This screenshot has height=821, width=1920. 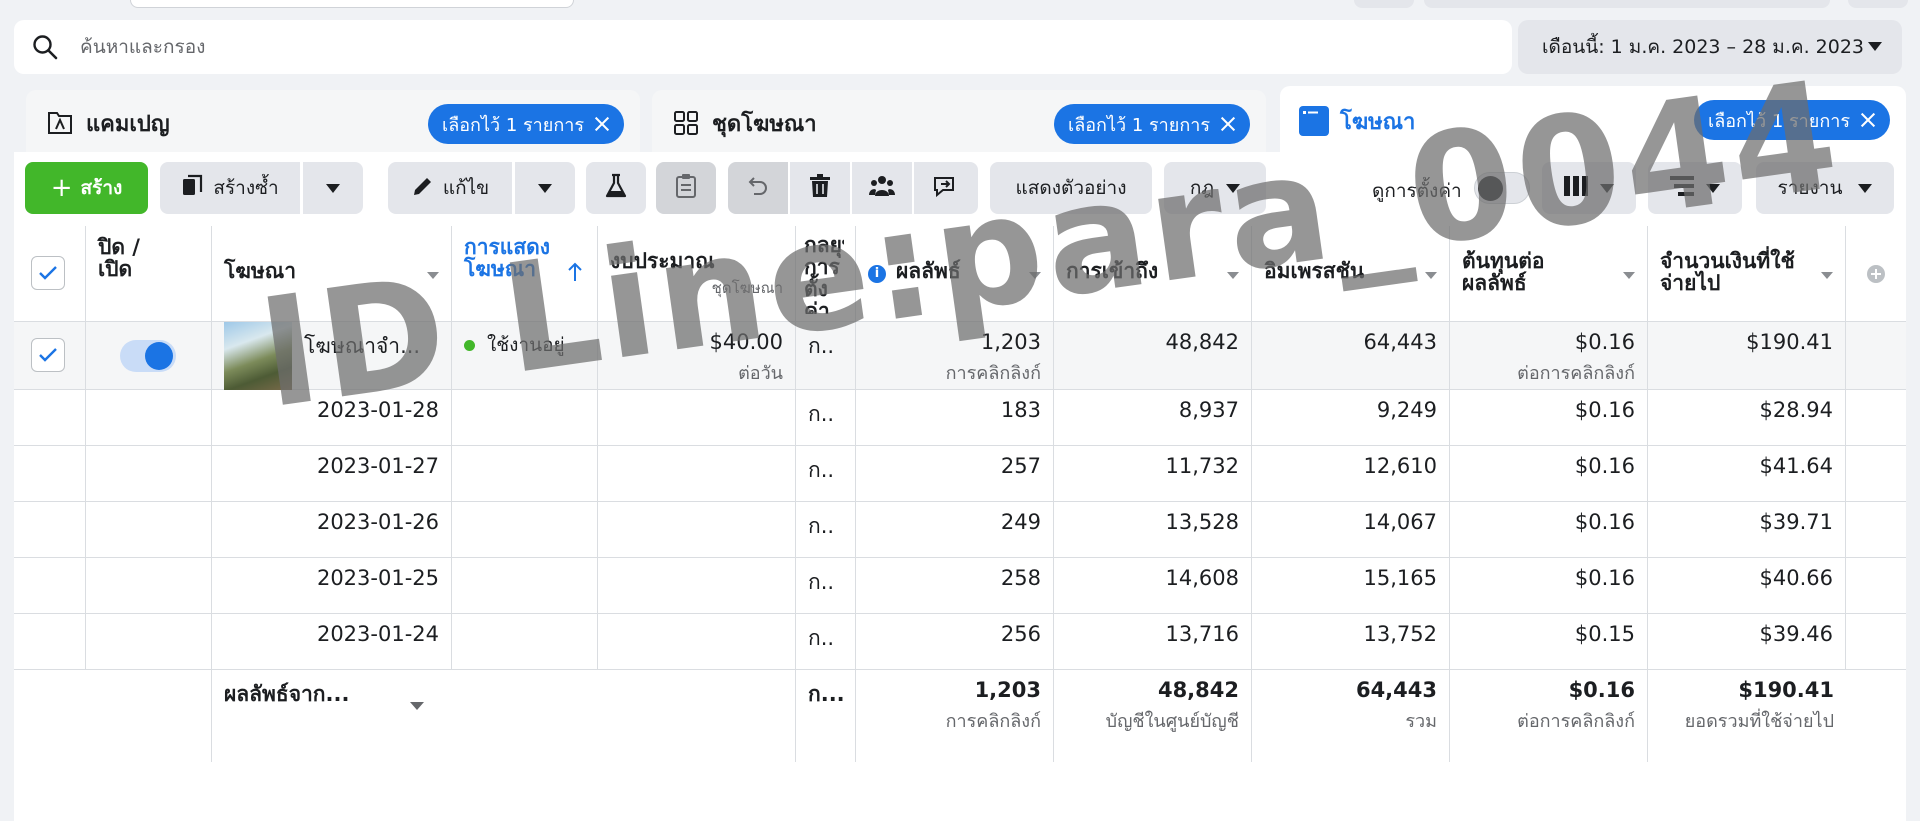 I want to click on impressions-value: 12,610, so click(x=1400, y=466).